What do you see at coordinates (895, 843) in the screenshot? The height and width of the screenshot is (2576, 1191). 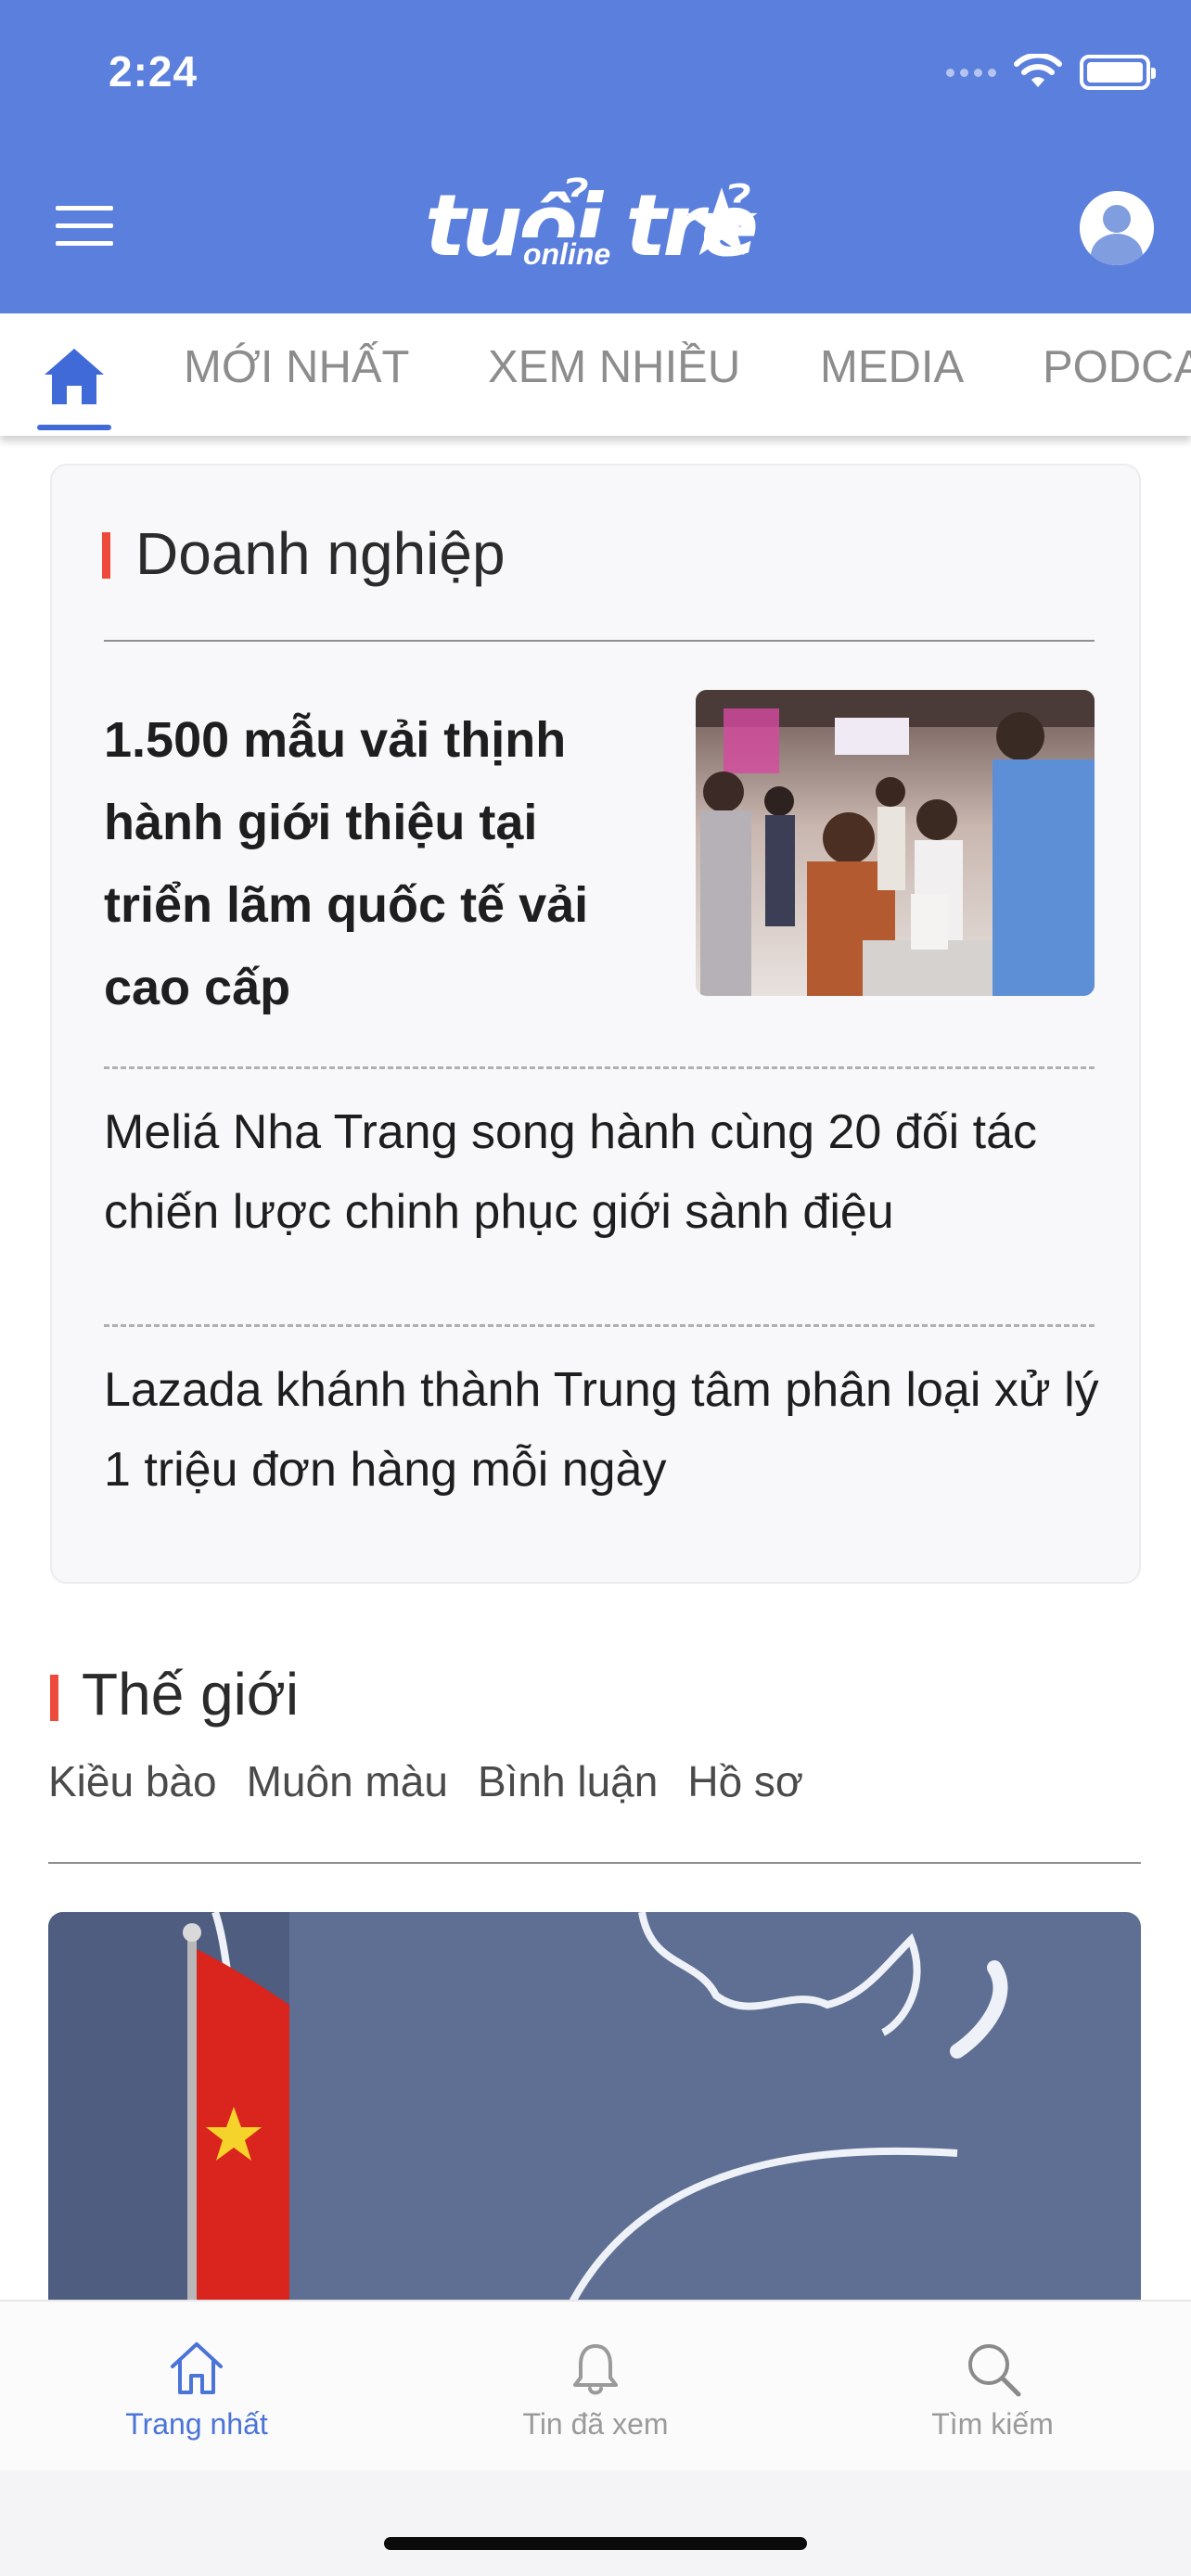 I see `lead-story-image` at bounding box center [895, 843].